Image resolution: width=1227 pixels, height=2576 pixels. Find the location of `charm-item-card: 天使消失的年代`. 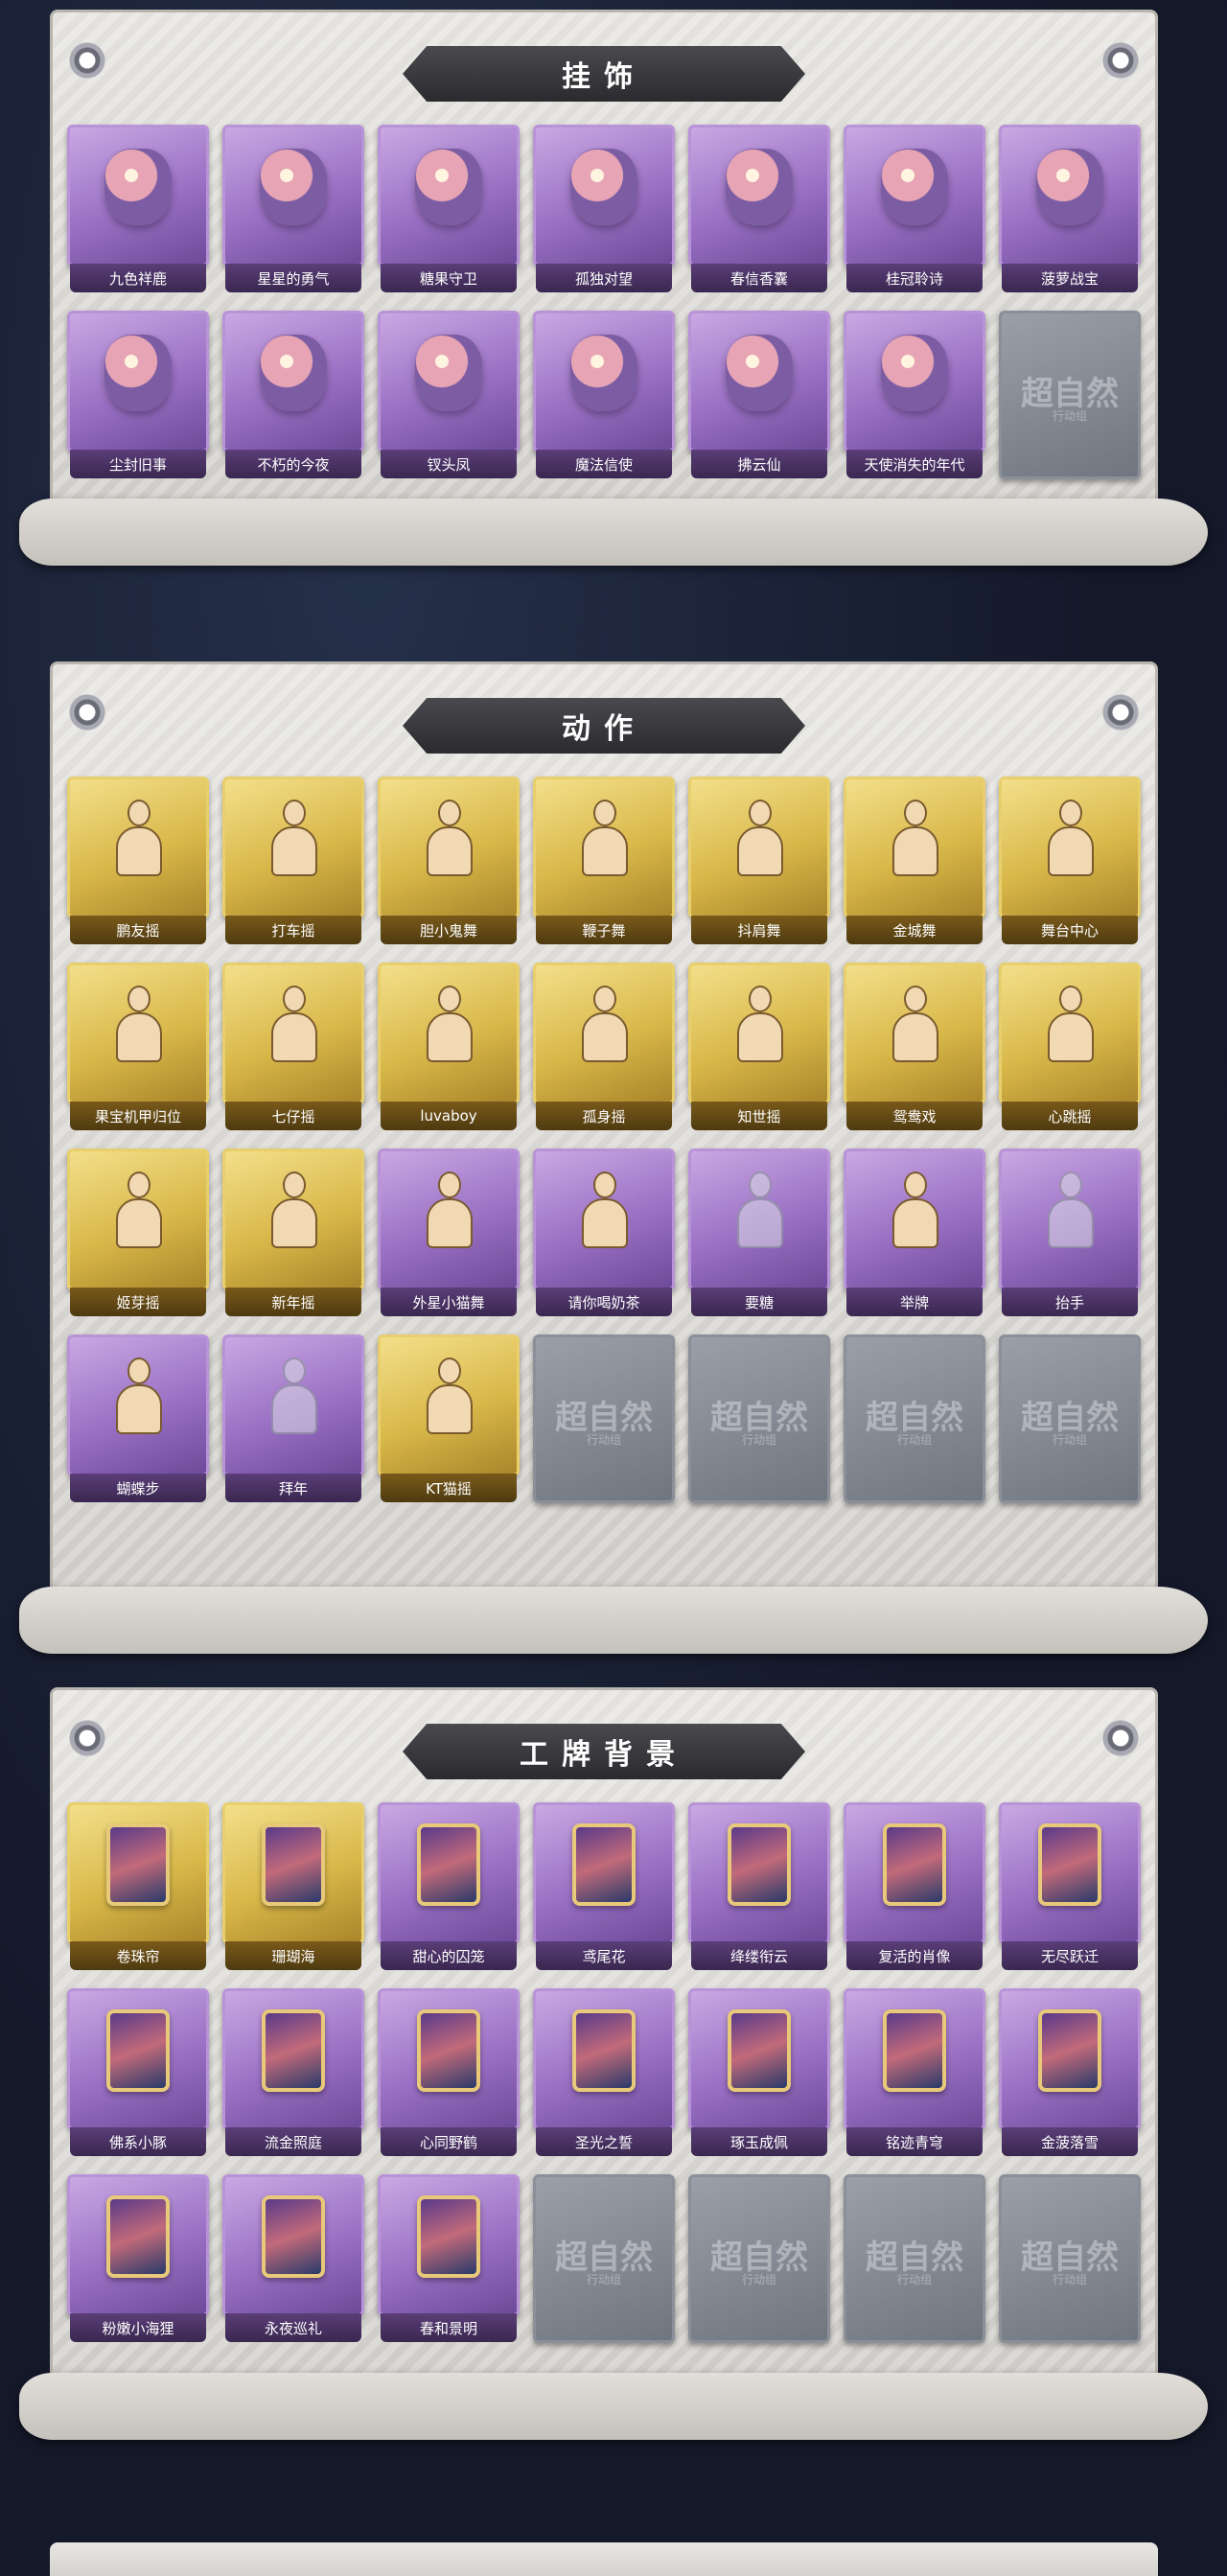

charm-item-card: 天使消失的年代 is located at coordinates (914, 395).